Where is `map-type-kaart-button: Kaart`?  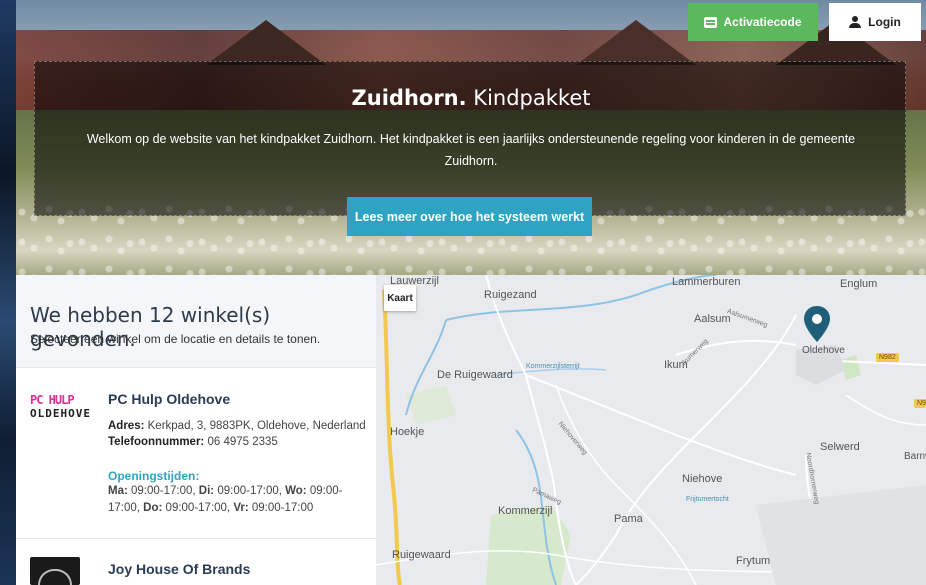 map-type-kaart-button: Kaart is located at coordinates (400, 298).